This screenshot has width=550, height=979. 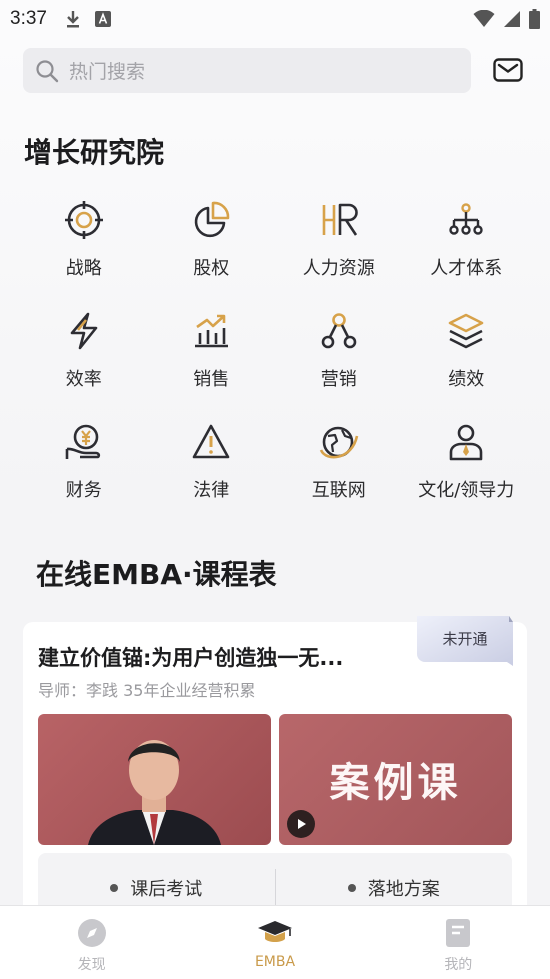 I want to click on play-icon, so click(x=302, y=824).